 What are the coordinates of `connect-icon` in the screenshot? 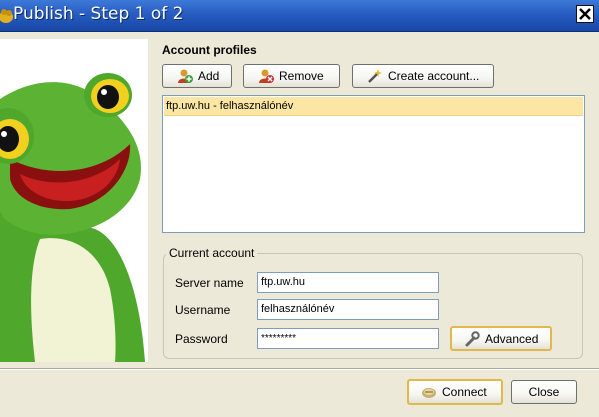 It's located at (429, 392).